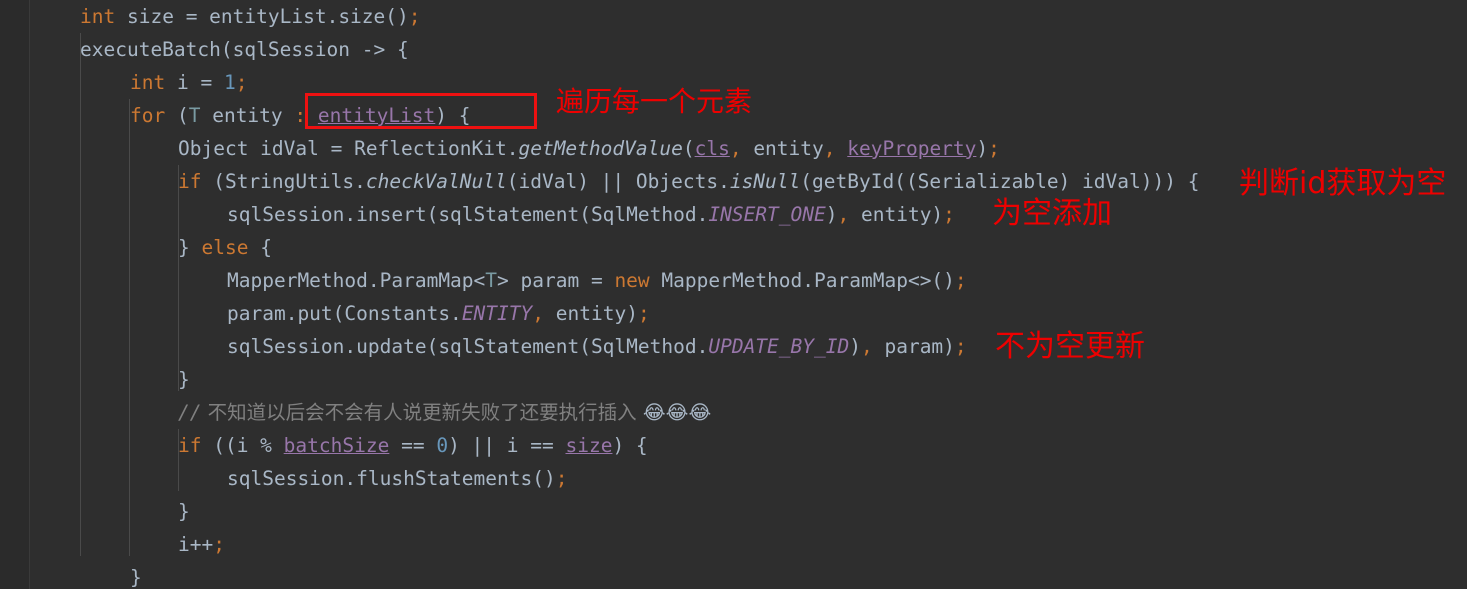 The image size is (1467, 589). Describe the element at coordinates (391, 478) in the screenshot. I see `code-token: sqlSession.flushStatements()` at that location.